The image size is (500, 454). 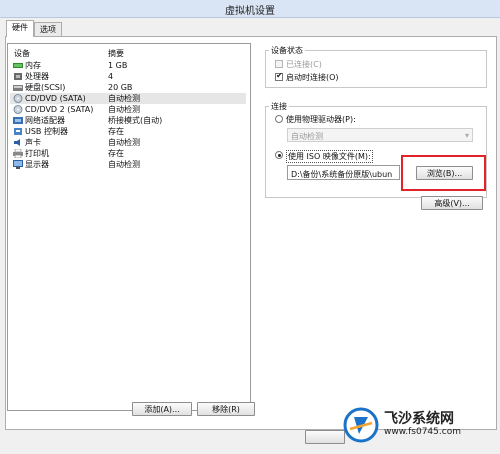 I want to click on device-row-memory: 内存 1 GB, so click(x=128, y=65).